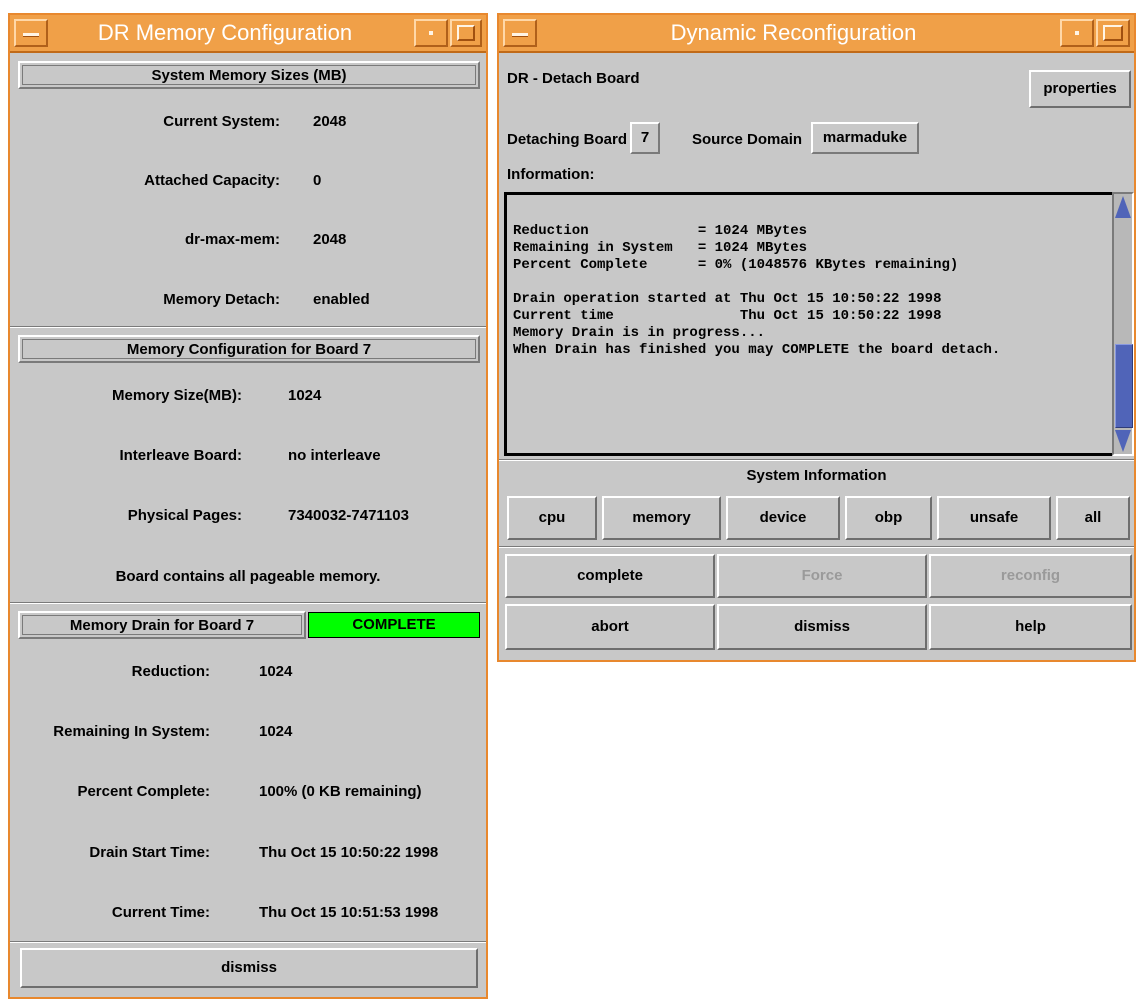 The width and height of the screenshot is (1136, 999). Describe the element at coordinates (816, 475) in the screenshot. I see `system-information-label: System Information` at that location.